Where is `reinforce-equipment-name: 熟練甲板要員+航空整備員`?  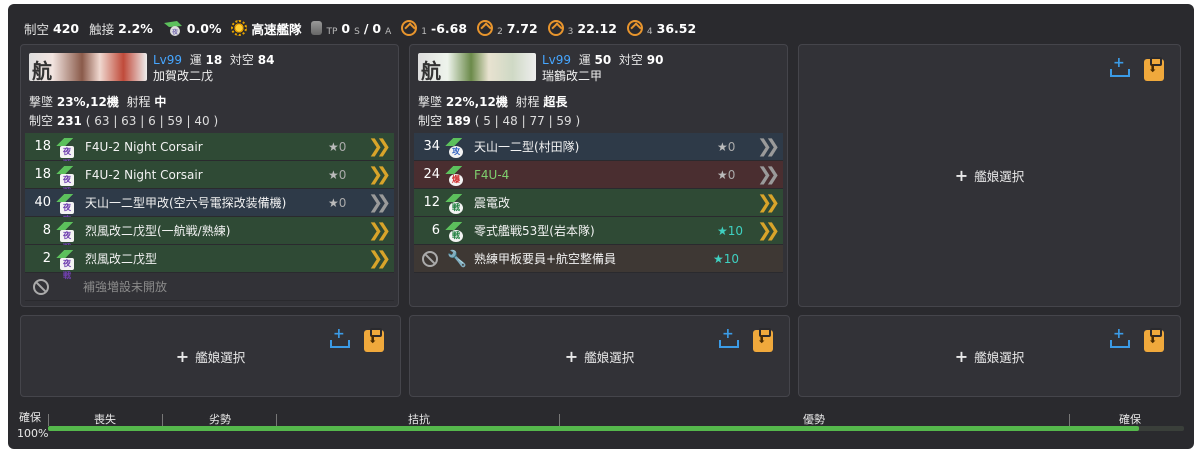
reinforce-equipment-name: 熟練甲板要員+航空整備員 is located at coordinates (545, 259).